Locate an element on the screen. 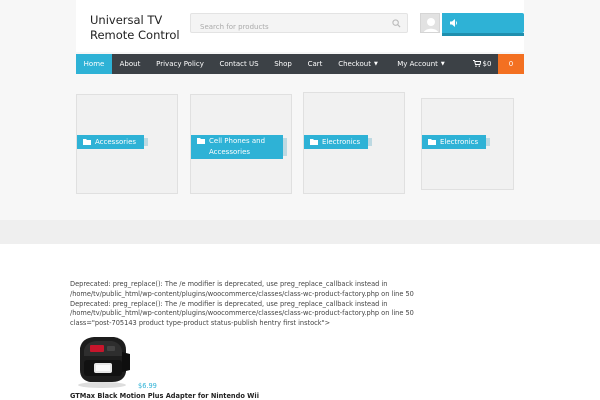  product-price: $6.99 is located at coordinates (147, 386).